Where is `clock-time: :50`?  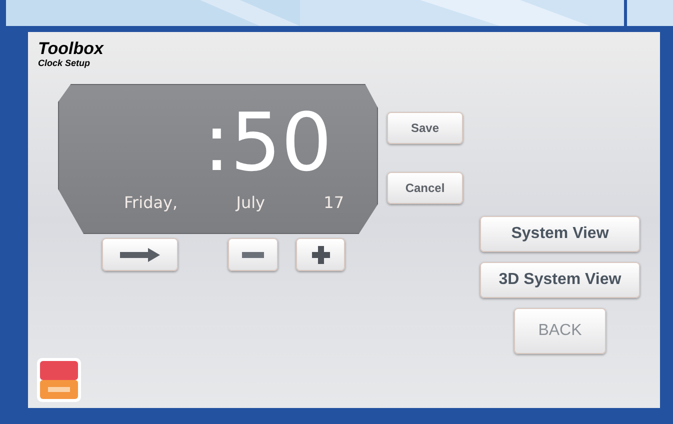 clock-time: :50 is located at coordinates (267, 143).